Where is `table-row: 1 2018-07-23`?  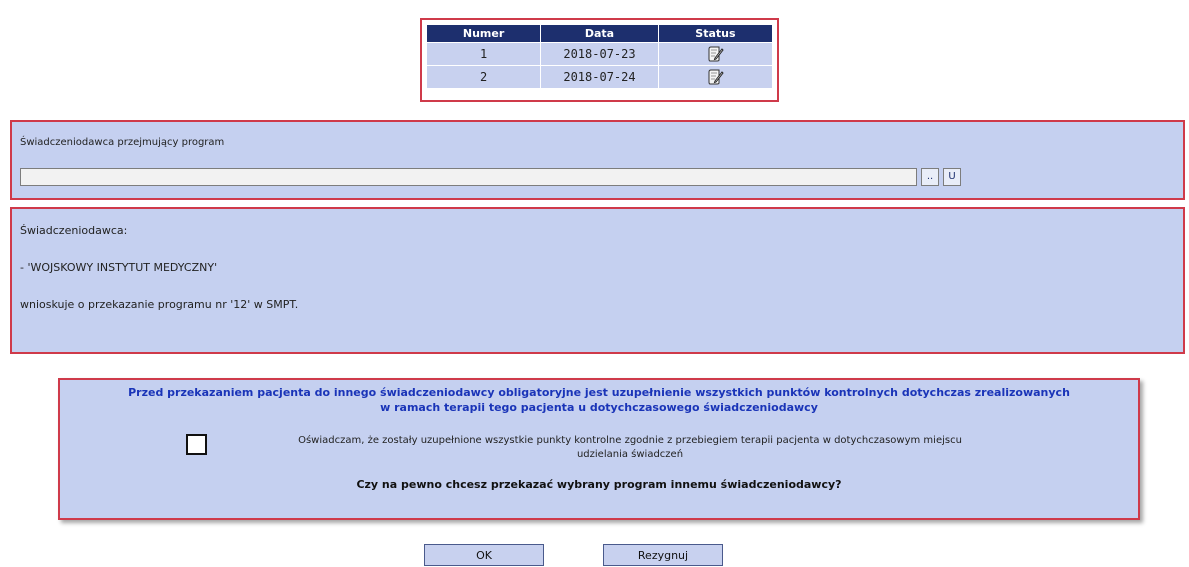 table-row: 1 2018-07-23 is located at coordinates (599, 54).